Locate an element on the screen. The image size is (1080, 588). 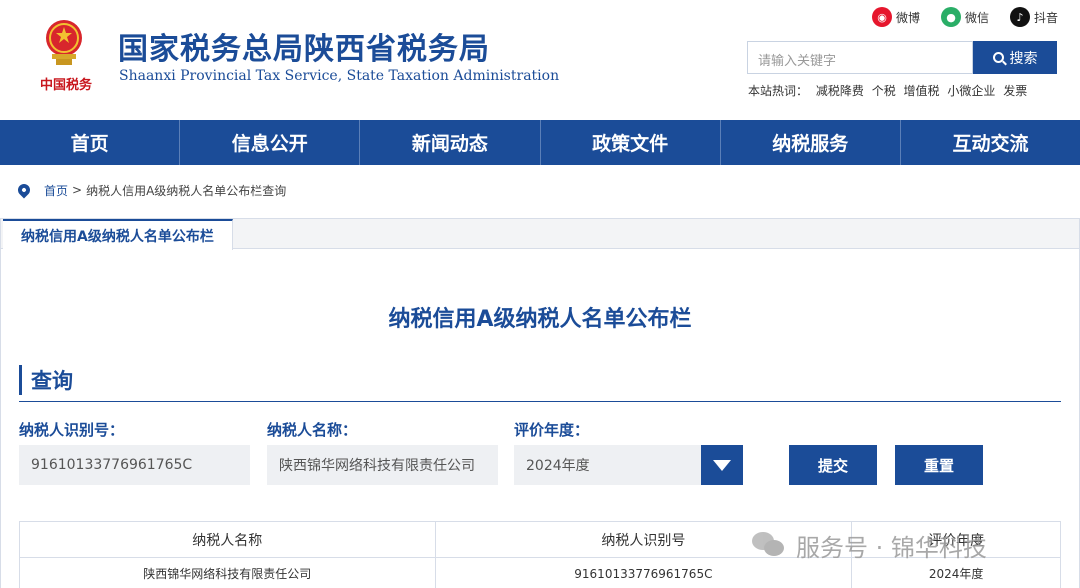
weibo-link: ◉ 微博 is located at coordinates (896, 17).